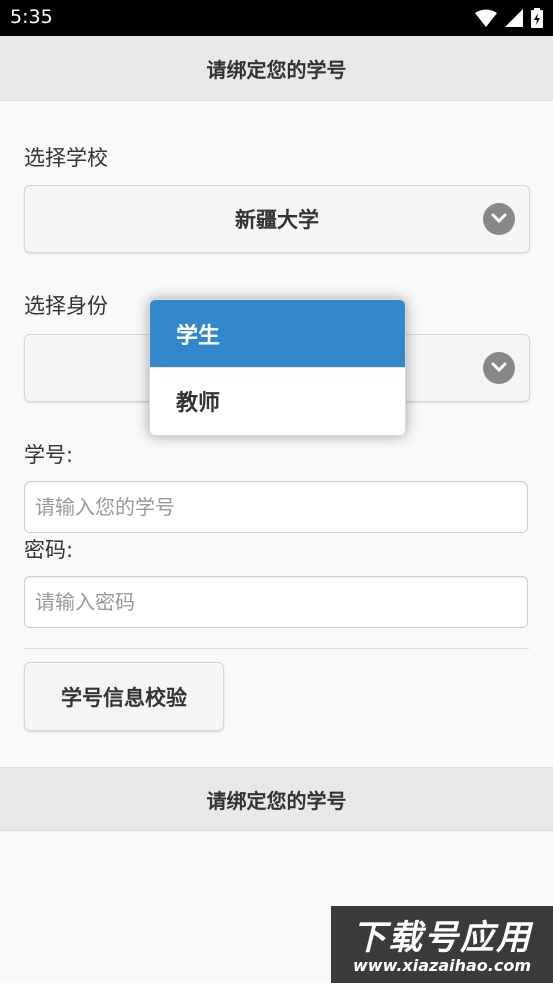 The height and width of the screenshot is (983, 553). Describe the element at coordinates (442, 938) in the screenshot. I see `watermark-title: 下载号应用` at that location.